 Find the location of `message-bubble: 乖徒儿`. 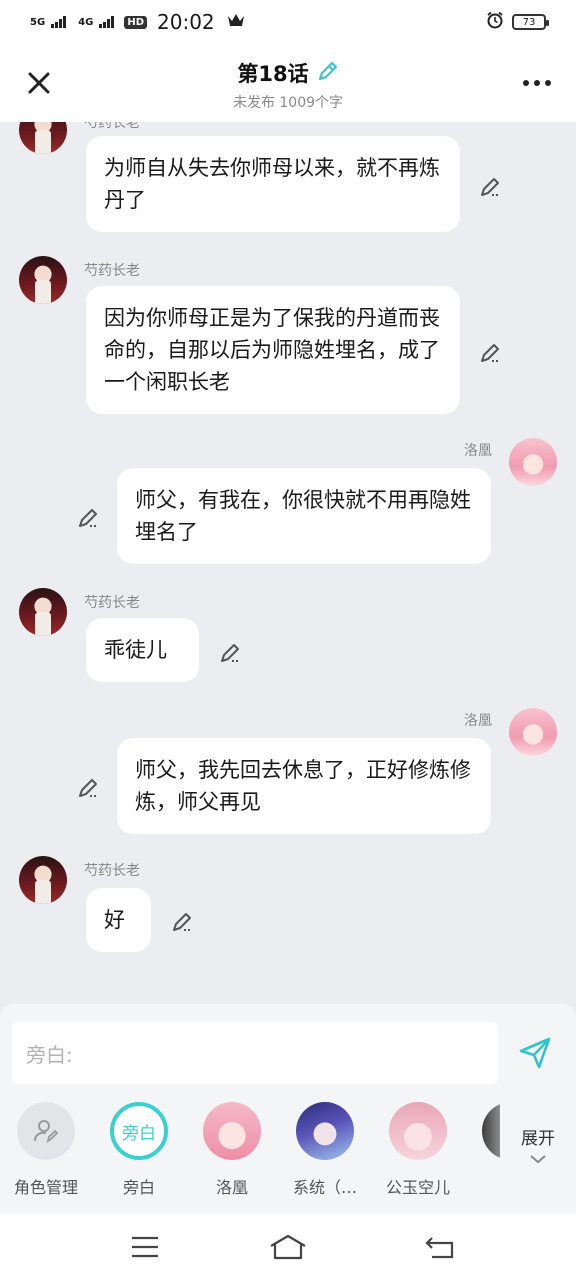

message-bubble: 乖徒儿 is located at coordinates (142, 650).